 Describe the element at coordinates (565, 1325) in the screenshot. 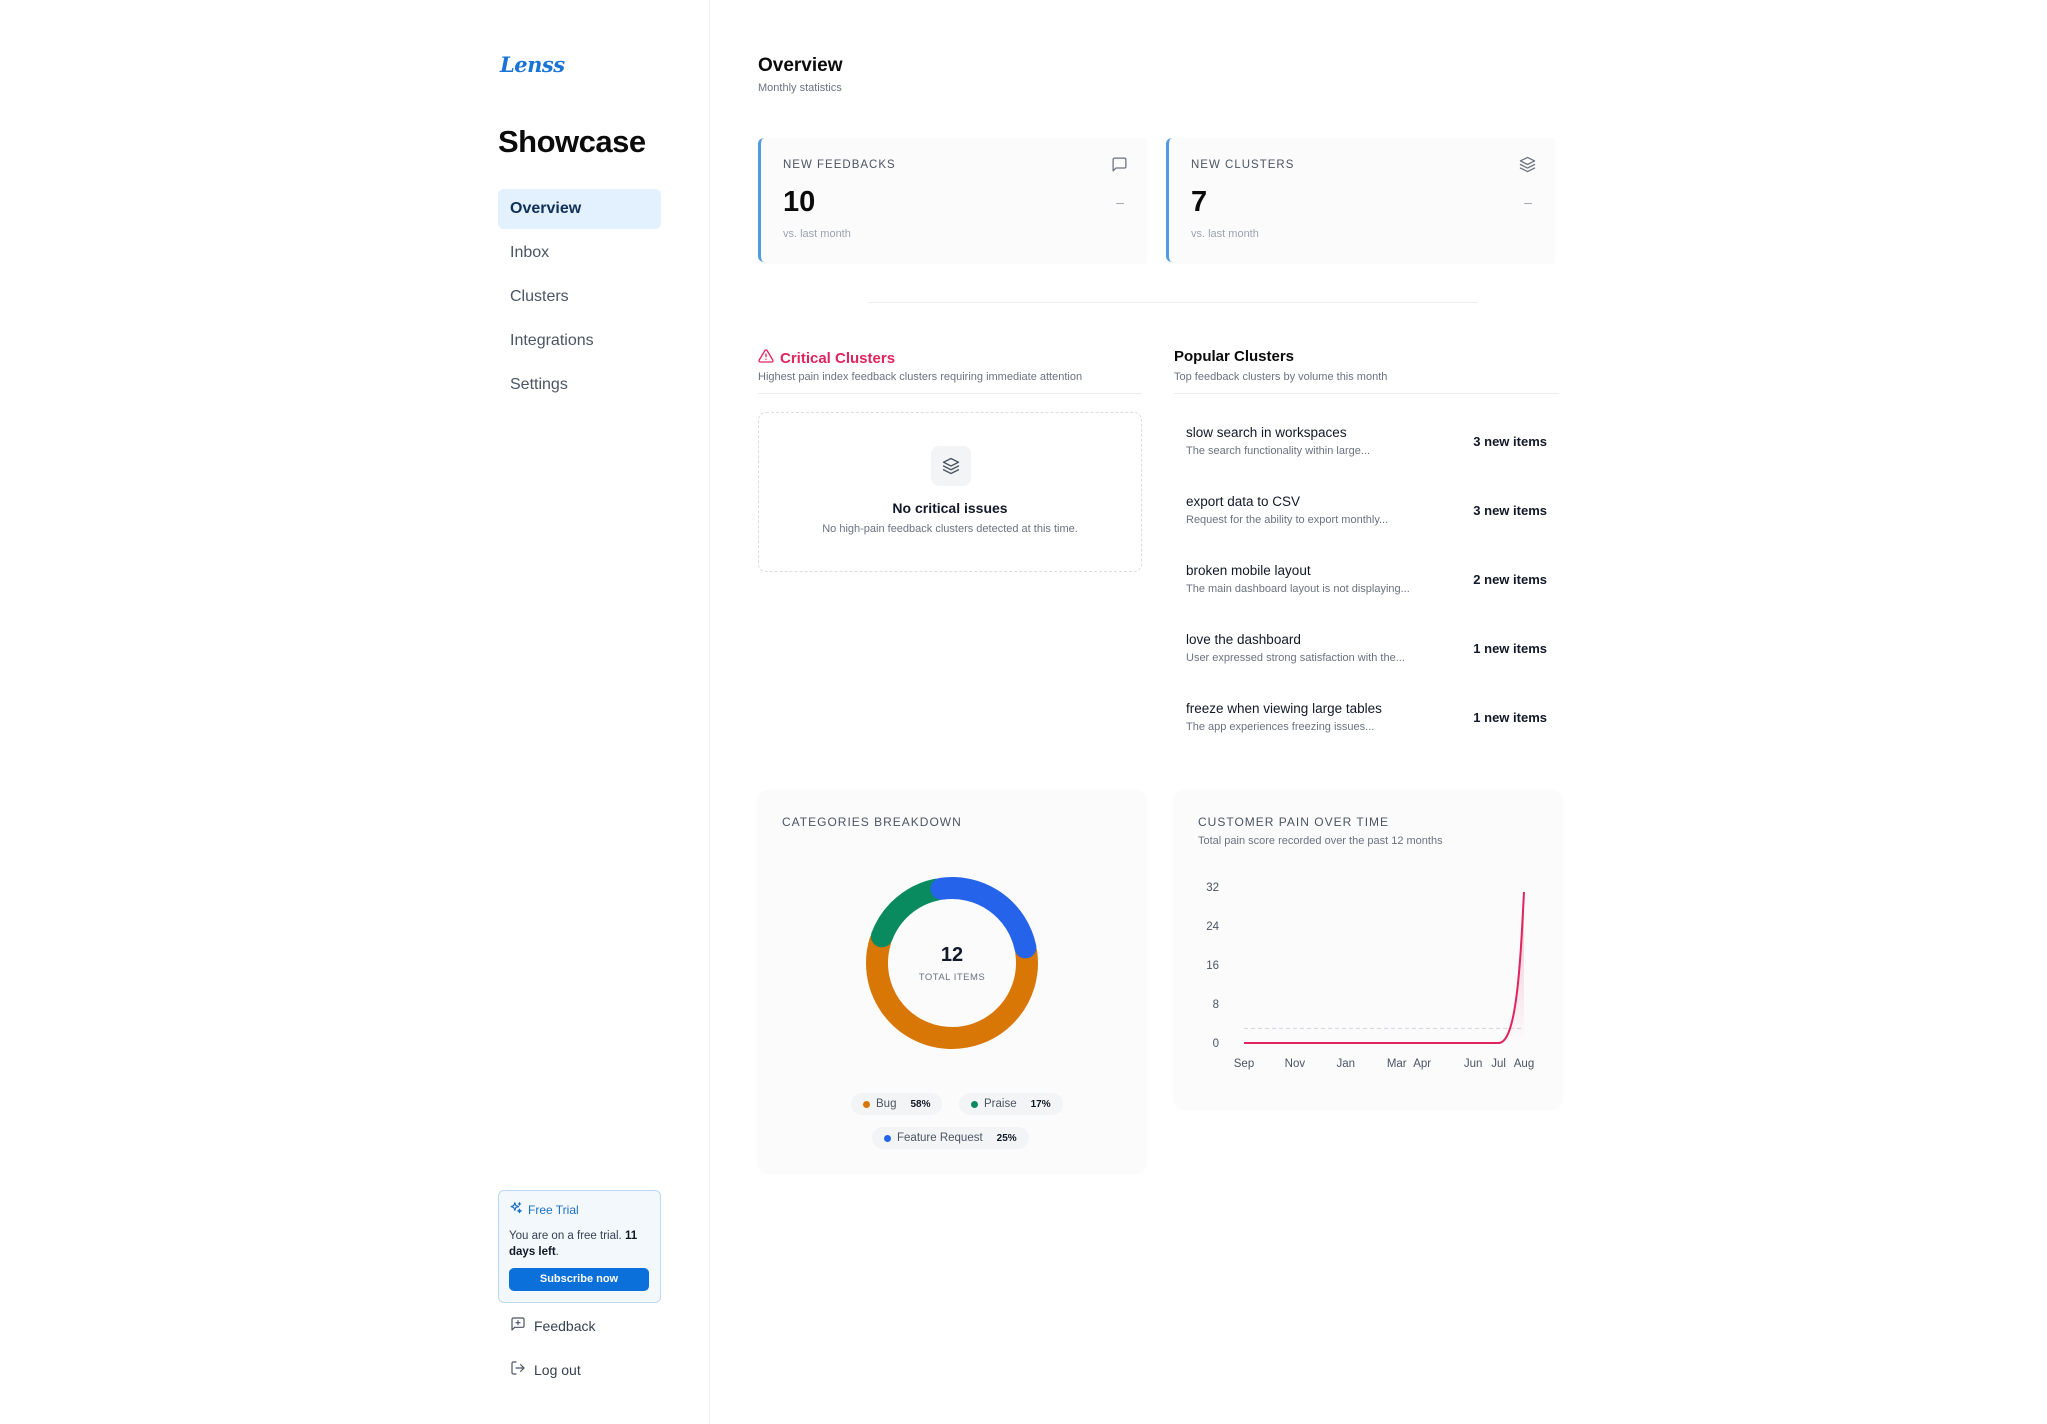

I see `feedback-label: Feedback` at that location.